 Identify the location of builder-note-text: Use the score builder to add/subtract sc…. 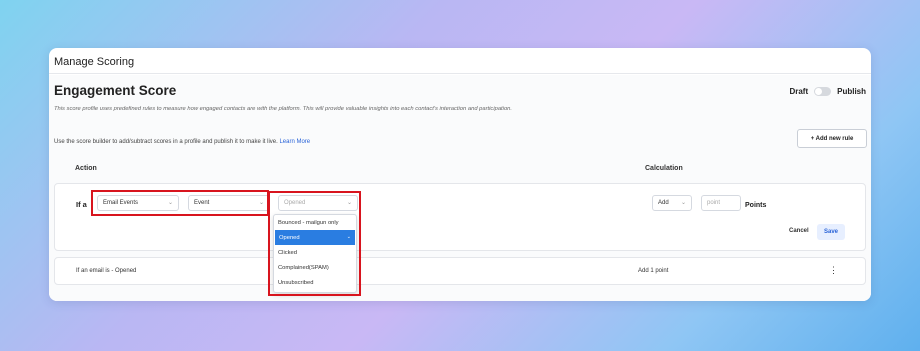
(166, 142).